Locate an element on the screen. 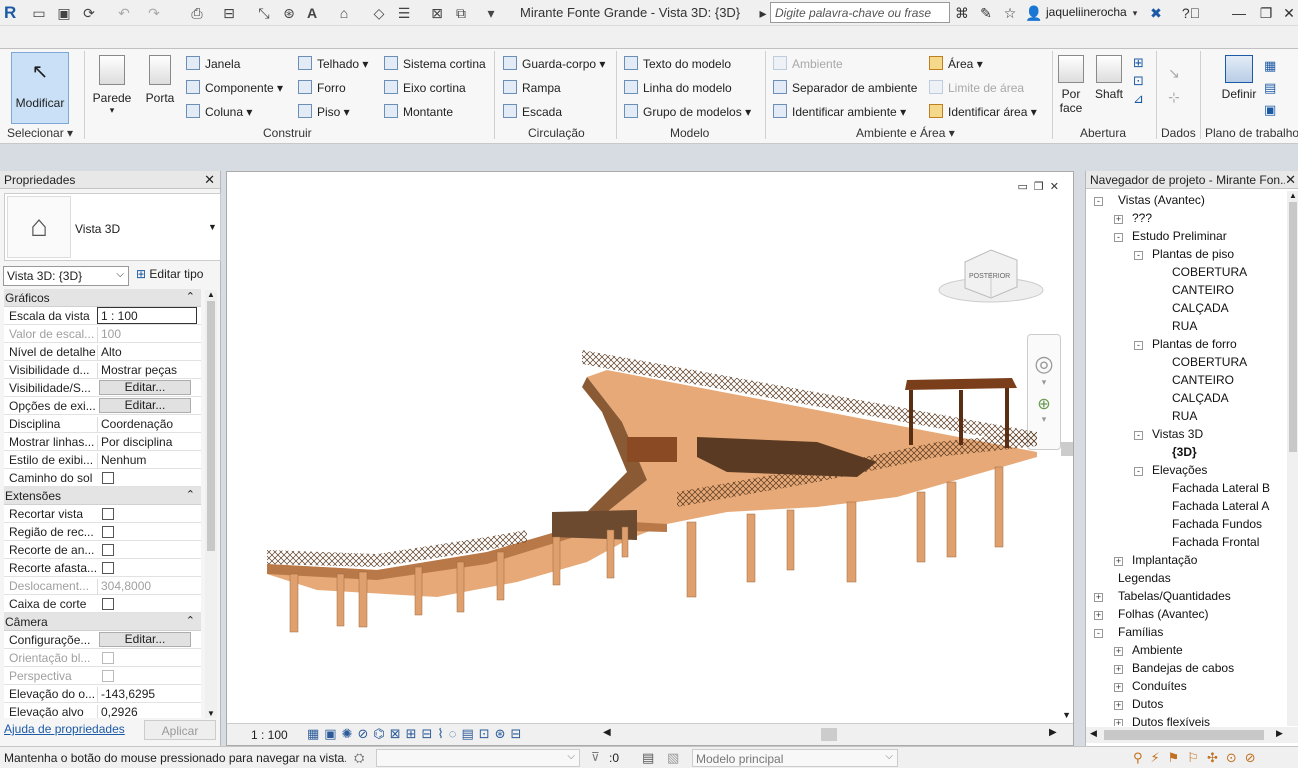 This screenshot has width=1298, height=768. property-value: Alto is located at coordinates (147, 353).